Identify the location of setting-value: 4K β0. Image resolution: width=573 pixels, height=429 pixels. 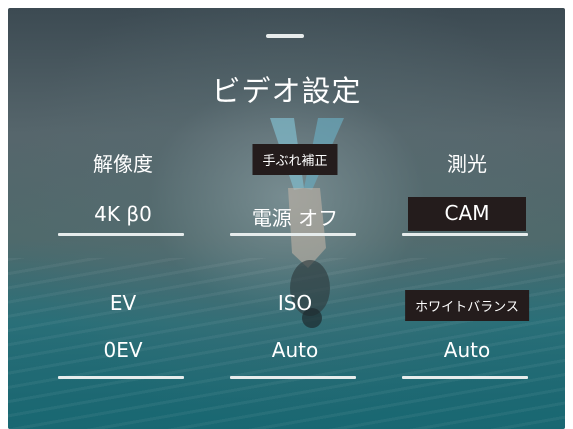
(123, 214).